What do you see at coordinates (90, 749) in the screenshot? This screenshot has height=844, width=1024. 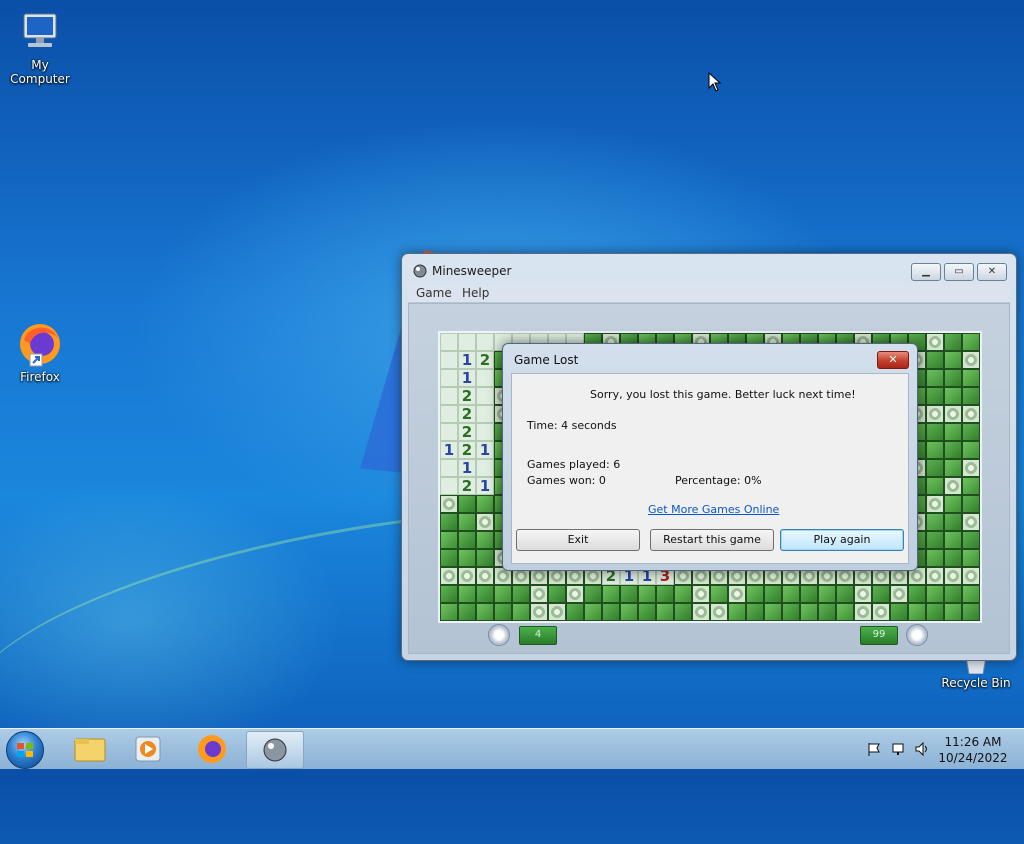 I see `taskbar-file-explorer` at bounding box center [90, 749].